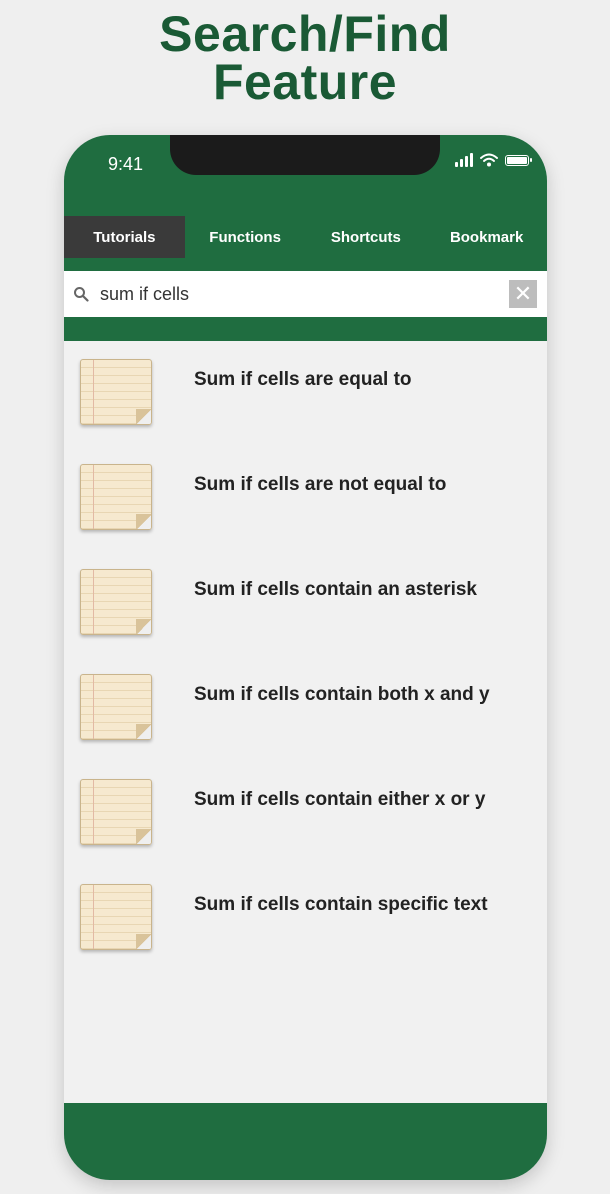 Image resolution: width=610 pixels, height=1194 pixels. I want to click on promo-title: Search/Find Feature, so click(305, 58).